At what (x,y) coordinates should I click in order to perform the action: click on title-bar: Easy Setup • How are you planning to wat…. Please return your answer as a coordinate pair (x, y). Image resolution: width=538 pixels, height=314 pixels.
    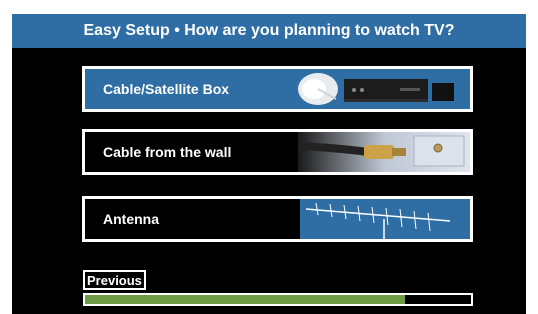
    Looking at the image, I should click on (269, 31).